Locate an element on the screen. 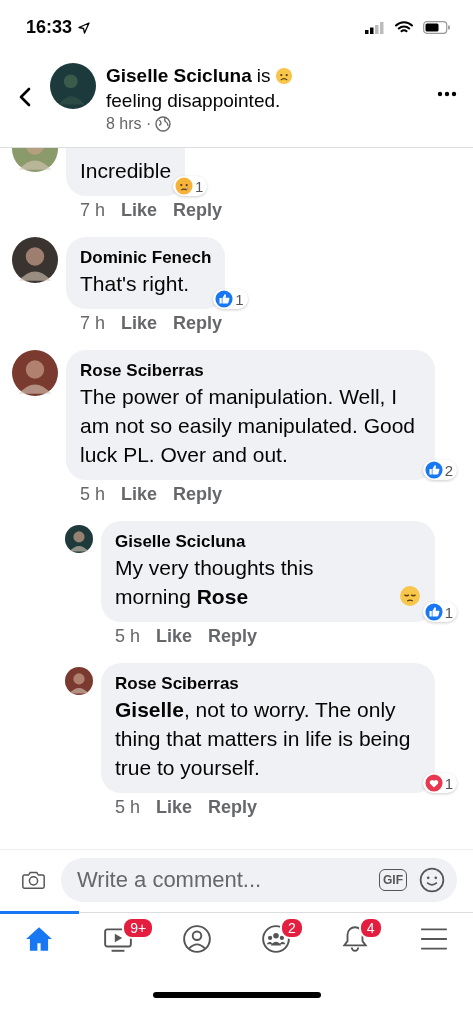 This screenshot has width=473, height=1024. nav-tab: 4 is located at coordinates (355, 938).